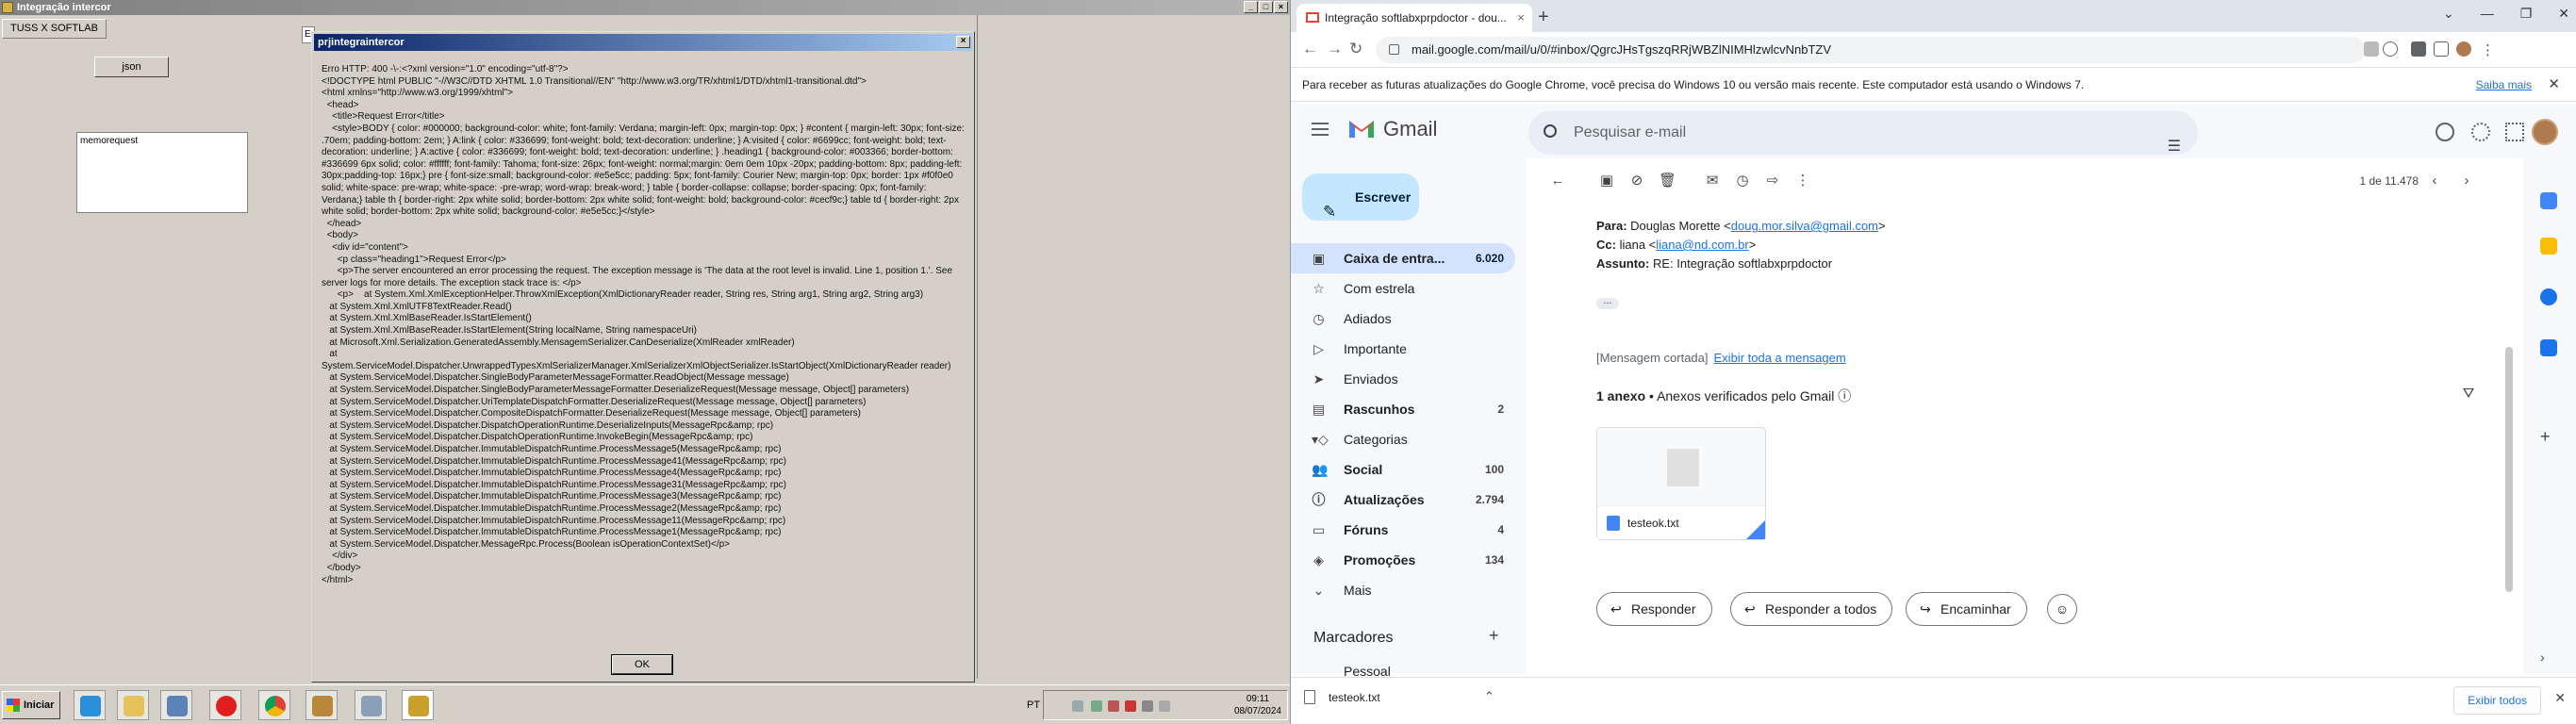 The width and height of the screenshot is (2576, 724). Describe the element at coordinates (1742, 181) in the screenshot. I see `snooze-icon: ◷` at that location.